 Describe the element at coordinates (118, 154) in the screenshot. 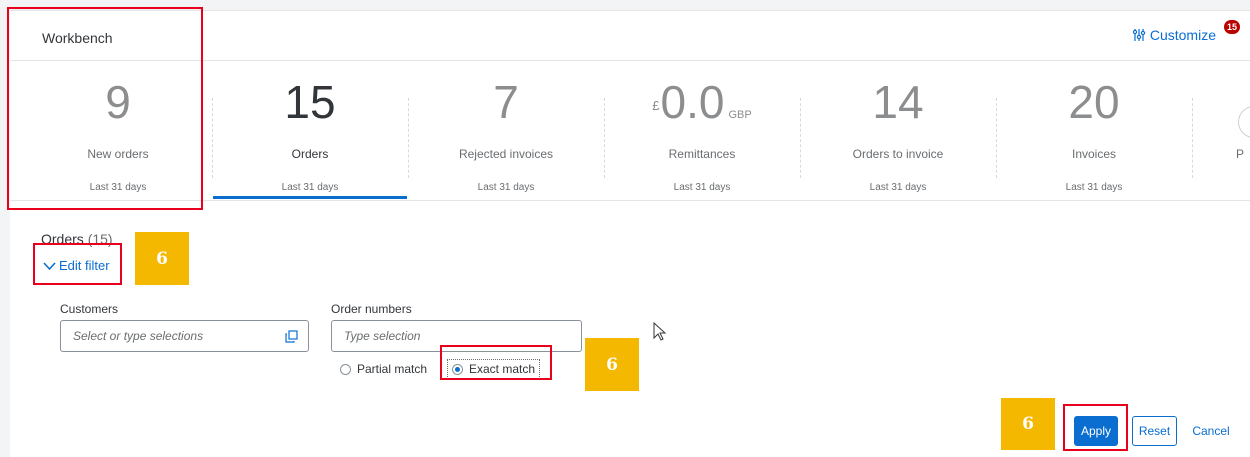

I see `tile-label: New orders` at that location.